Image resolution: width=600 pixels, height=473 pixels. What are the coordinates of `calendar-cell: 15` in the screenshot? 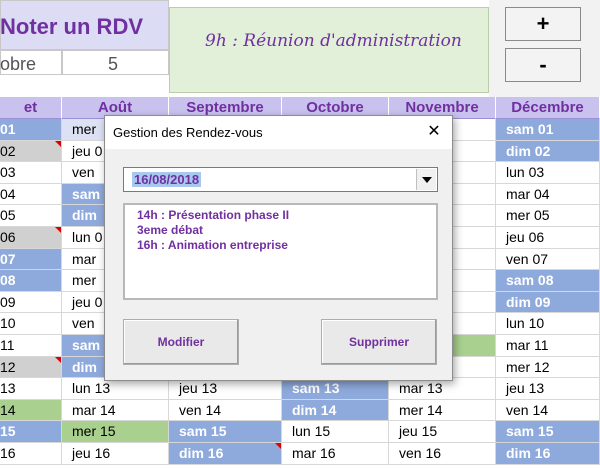 It's located at (31, 432).